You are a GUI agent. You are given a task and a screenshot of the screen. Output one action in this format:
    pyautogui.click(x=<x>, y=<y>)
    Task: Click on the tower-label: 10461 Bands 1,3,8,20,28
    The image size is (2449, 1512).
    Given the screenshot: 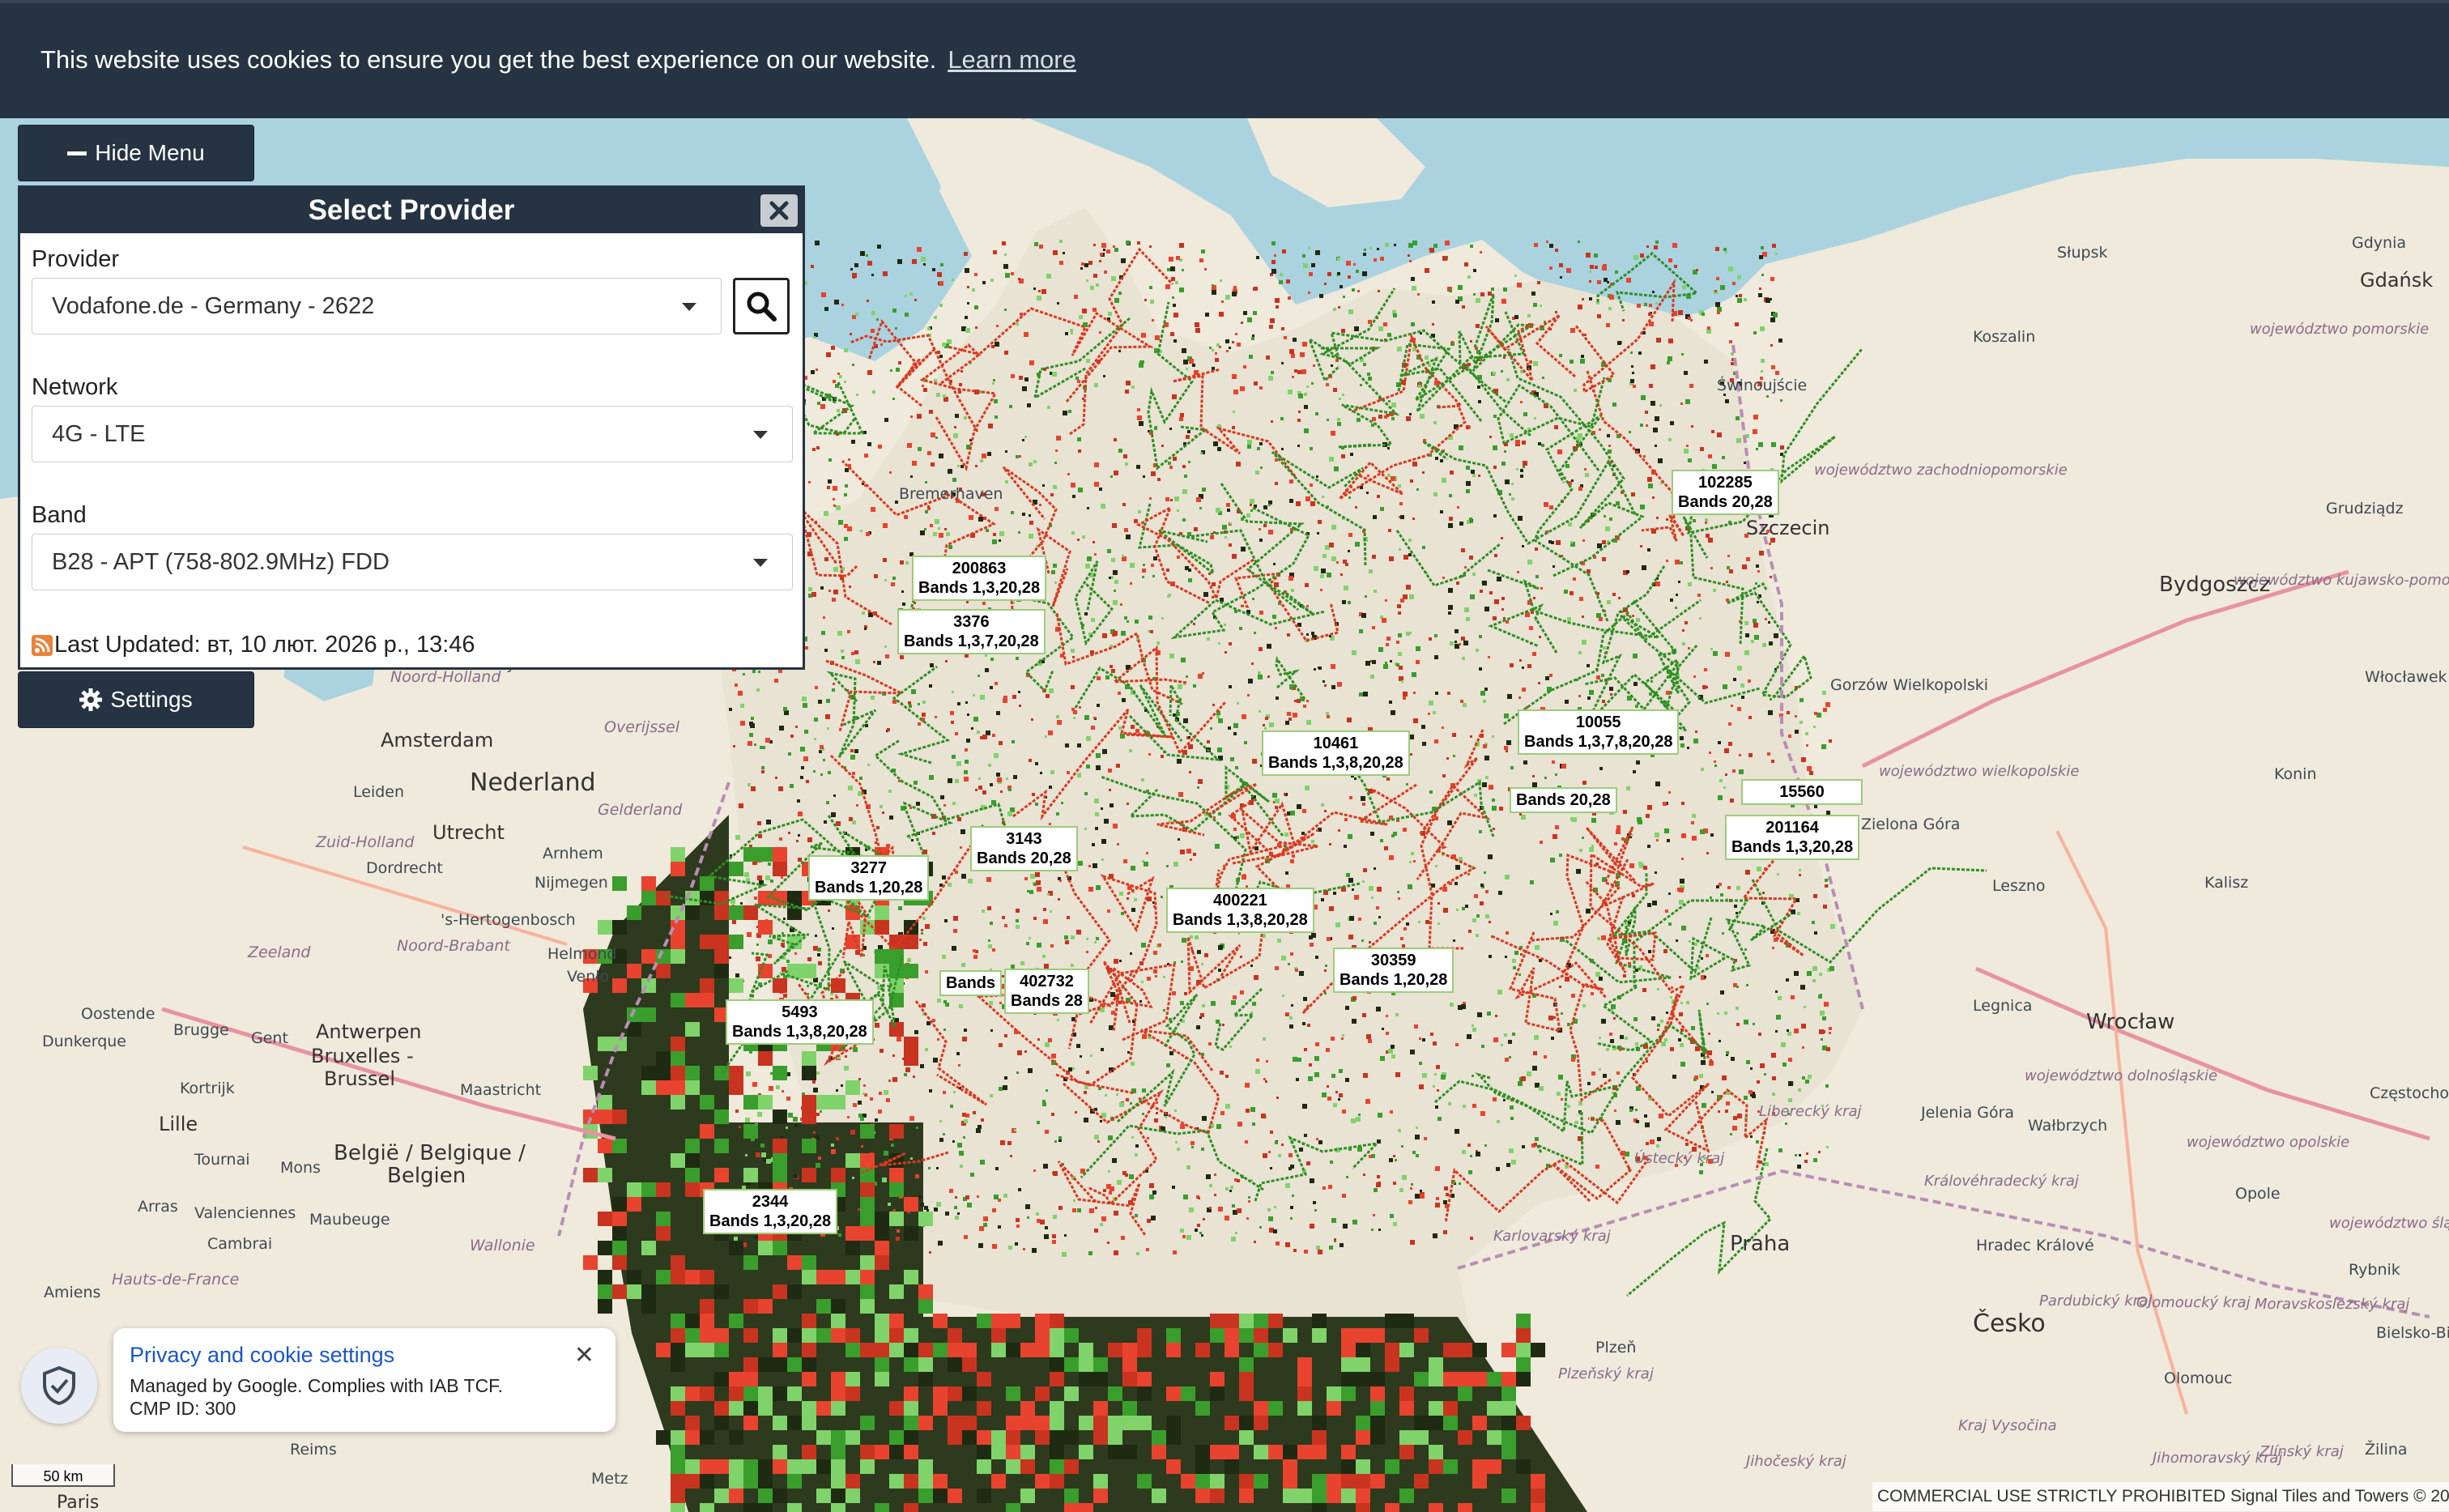 What is the action you would take?
    pyautogui.click(x=1336, y=753)
    